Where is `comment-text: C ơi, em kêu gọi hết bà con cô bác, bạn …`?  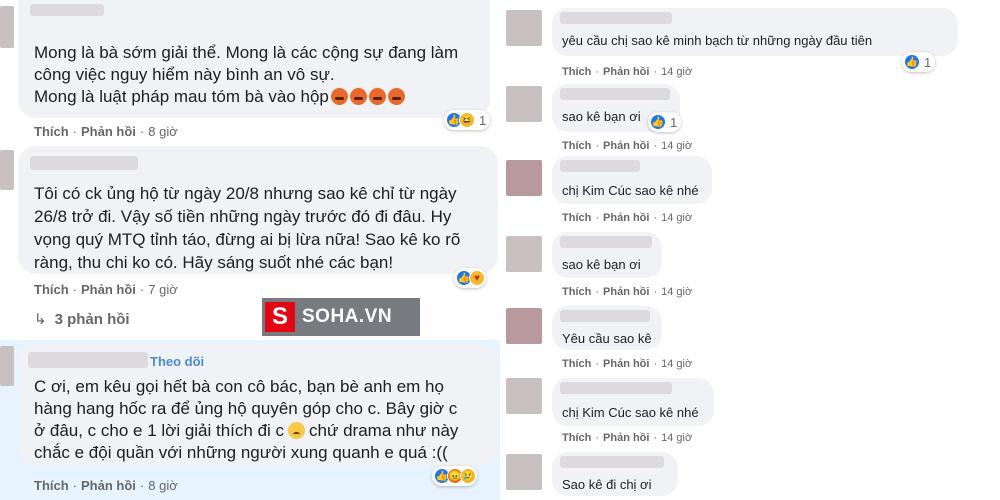 comment-text: C ơi, em kêu gọi hết bà con cô bác, bạn … is located at coordinates (264, 420).